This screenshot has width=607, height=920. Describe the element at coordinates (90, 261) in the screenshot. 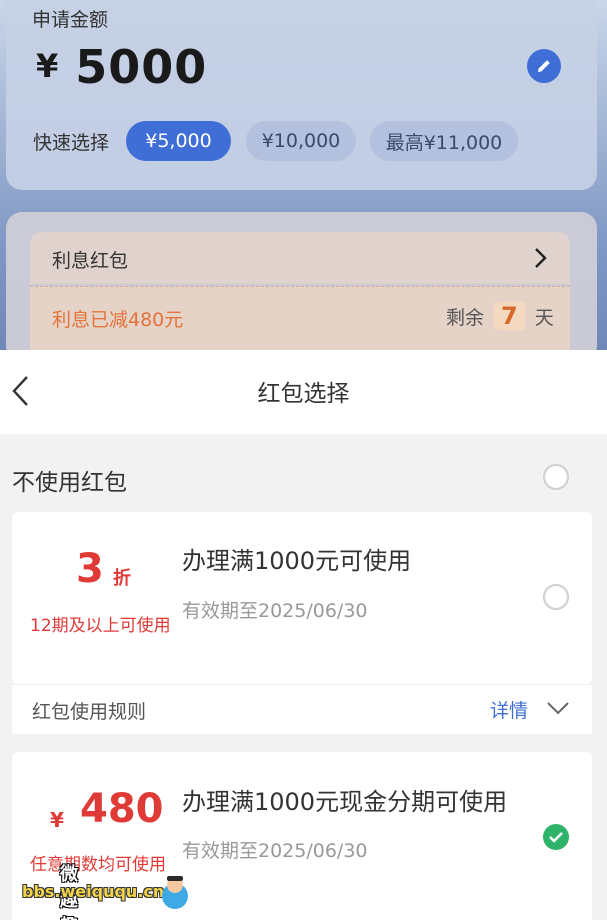

I see `coupon-summary-label: 利息红包` at that location.